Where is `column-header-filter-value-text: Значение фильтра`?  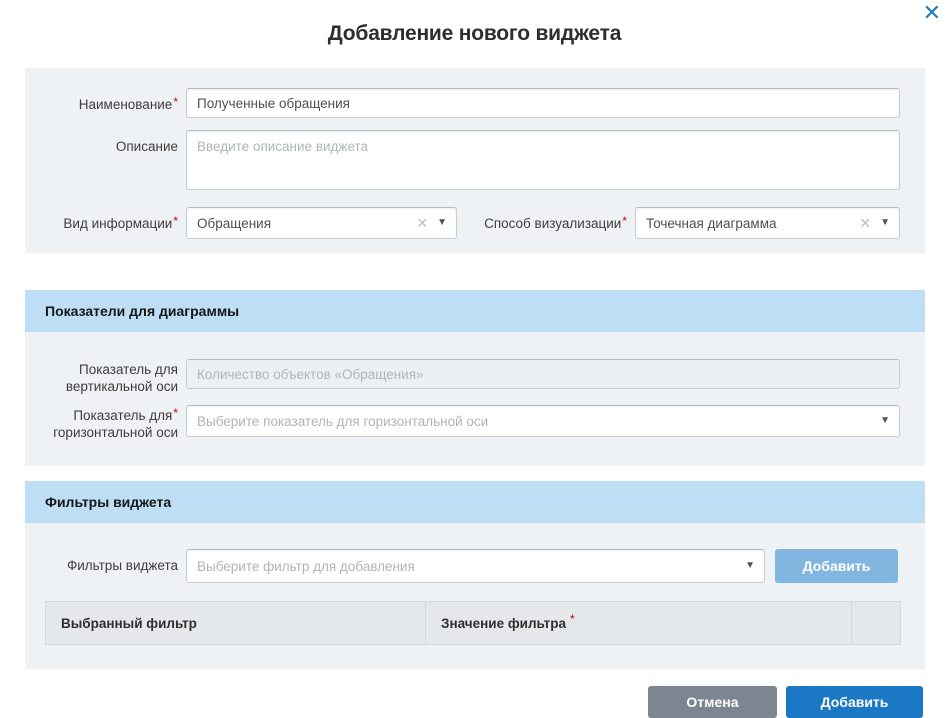
column-header-filter-value-text: Значение фильтра is located at coordinates (504, 623).